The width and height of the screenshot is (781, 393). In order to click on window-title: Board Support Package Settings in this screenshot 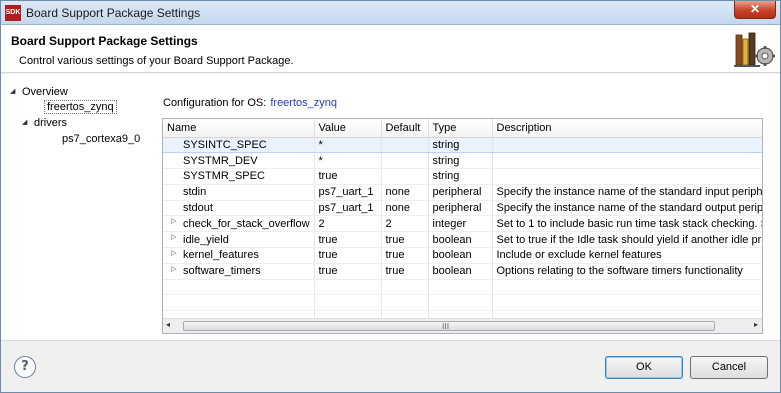, I will do `click(113, 13)`.